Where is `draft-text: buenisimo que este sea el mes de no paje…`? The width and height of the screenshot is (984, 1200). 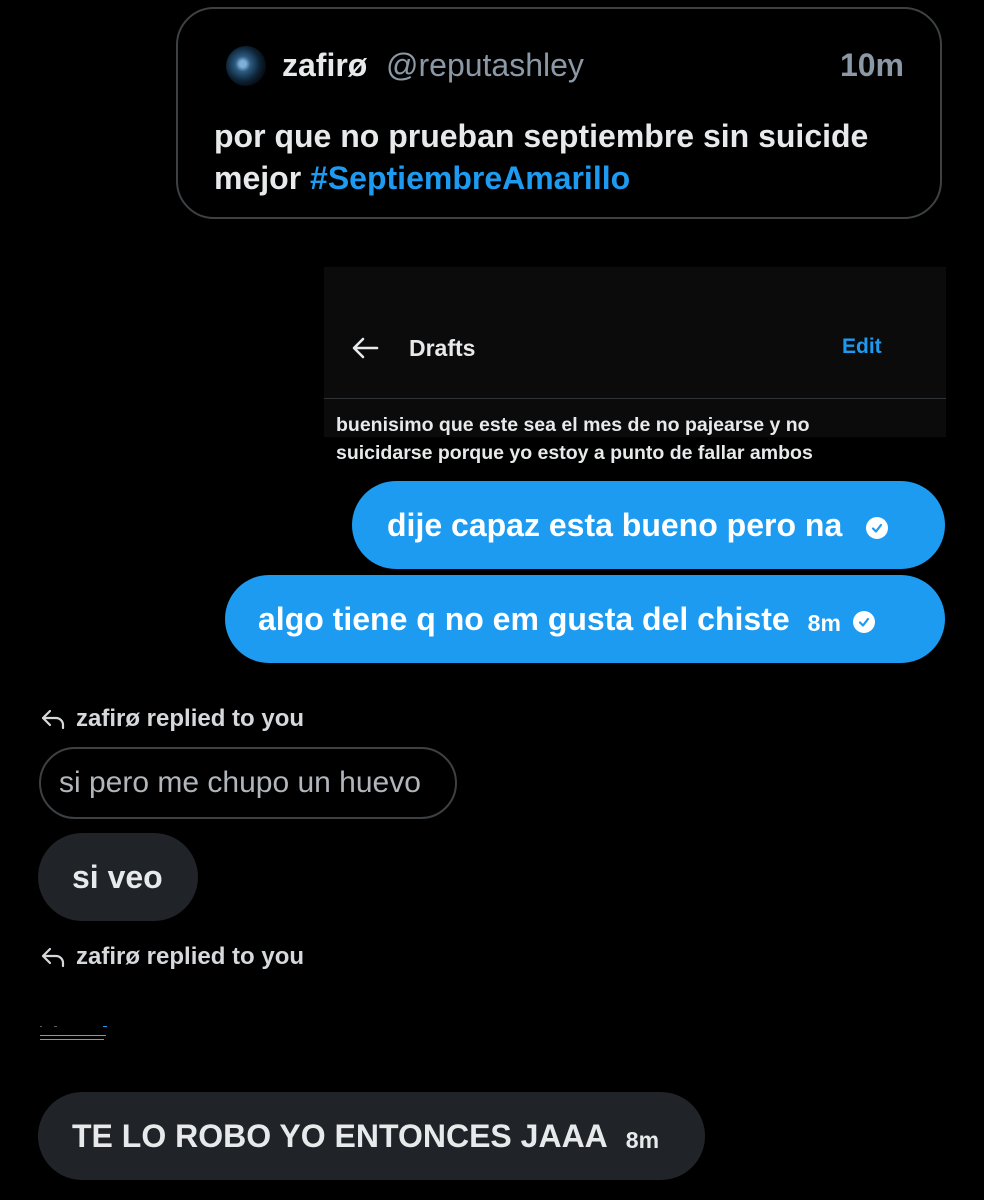 draft-text: buenisimo que este sea el mes de no paje… is located at coordinates (574, 439).